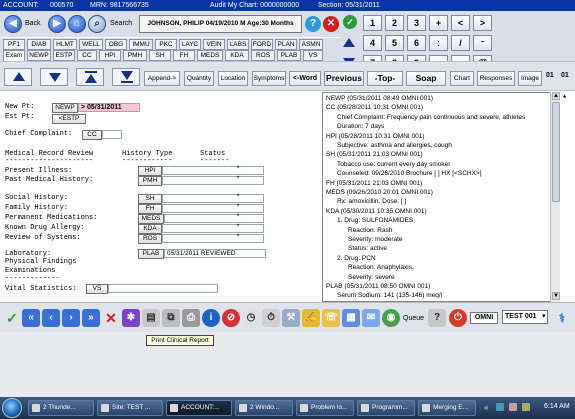 The width and height of the screenshot is (575, 419). What do you see at coordinates (150, 229) in the screenshot?
I see `kda-button: KDA` at bounding box center [150, 229].